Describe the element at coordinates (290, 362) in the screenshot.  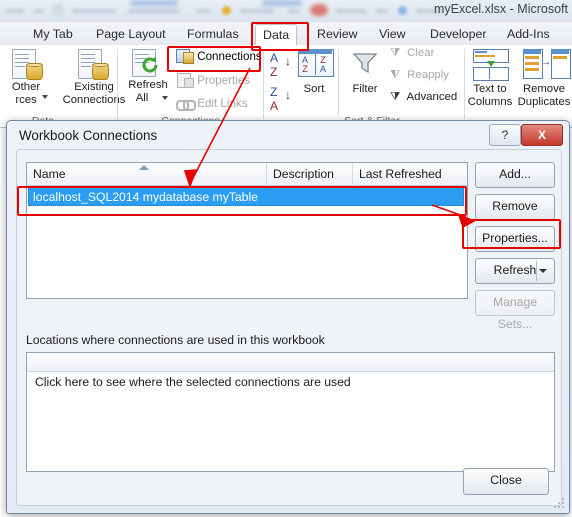
I see `locations-list-header` at that location.